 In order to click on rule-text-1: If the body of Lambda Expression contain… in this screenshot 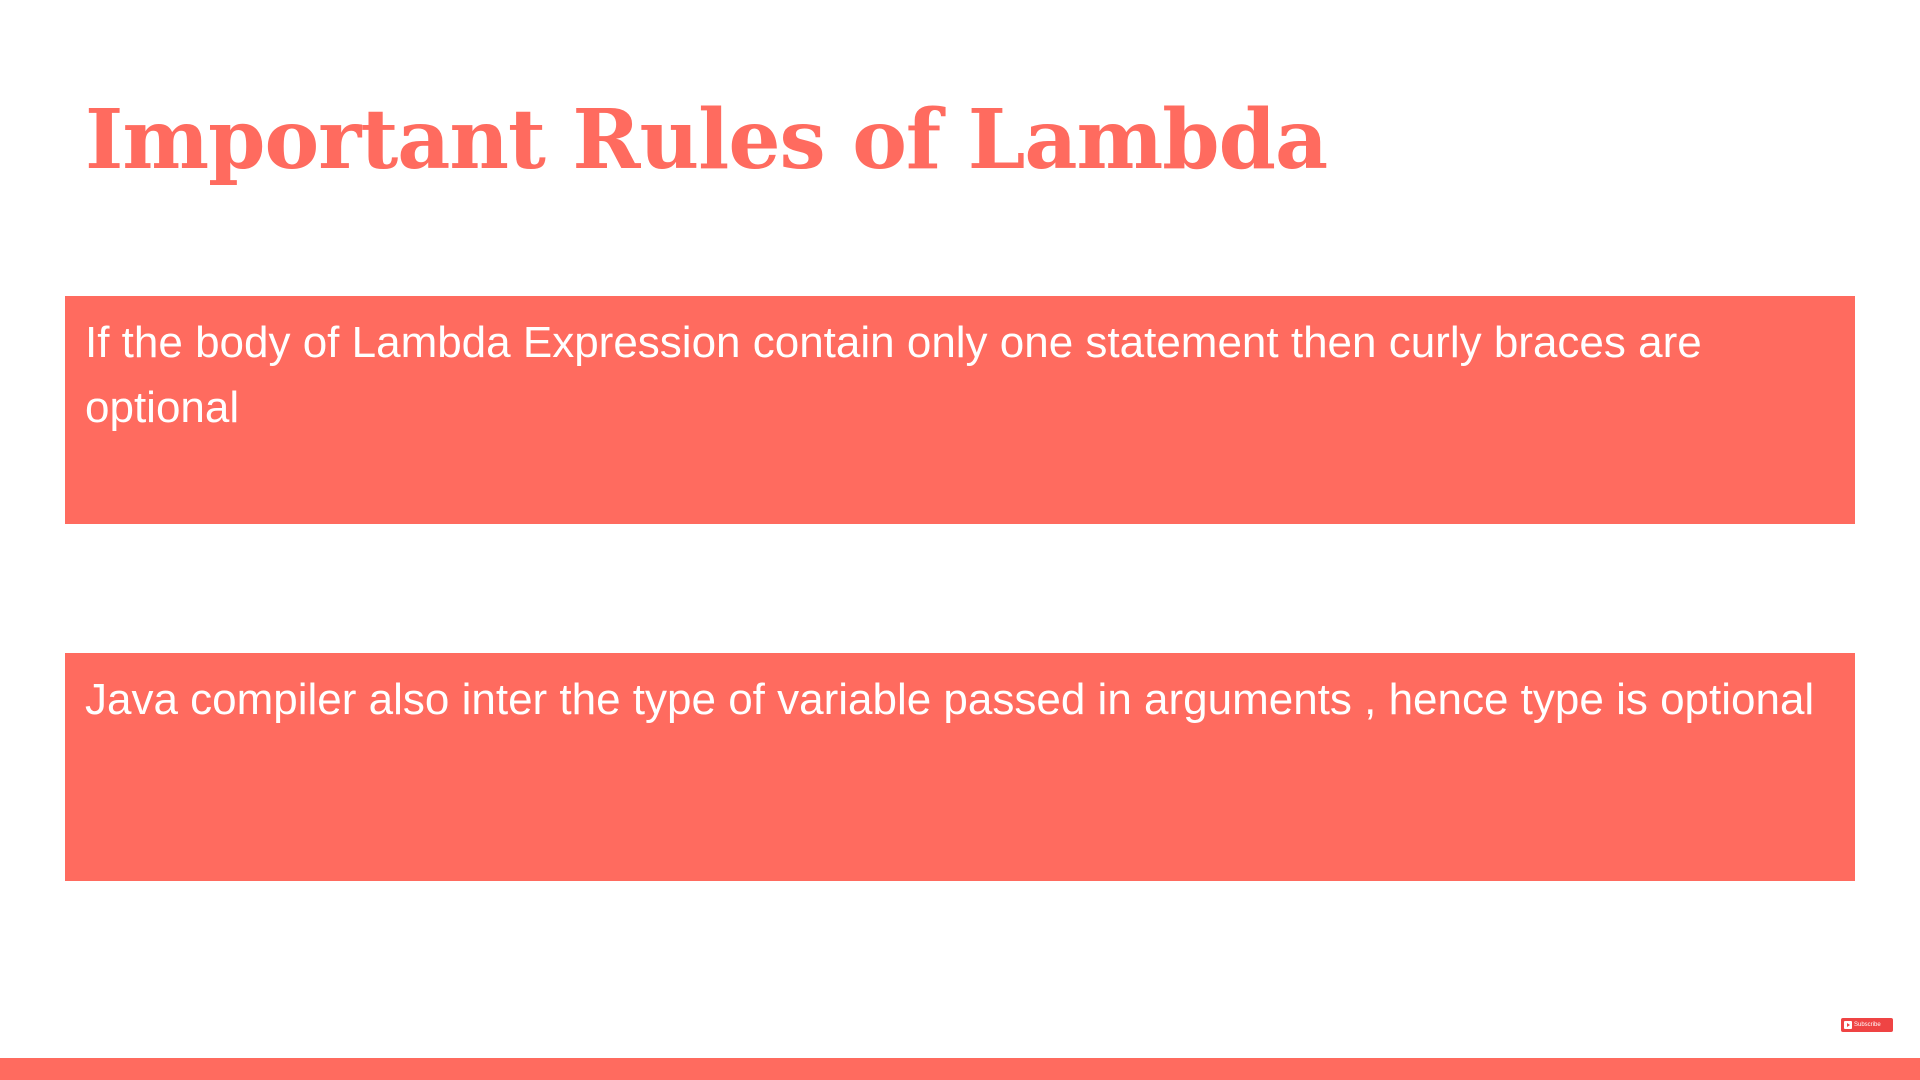, I will do `click(893, 375)`.